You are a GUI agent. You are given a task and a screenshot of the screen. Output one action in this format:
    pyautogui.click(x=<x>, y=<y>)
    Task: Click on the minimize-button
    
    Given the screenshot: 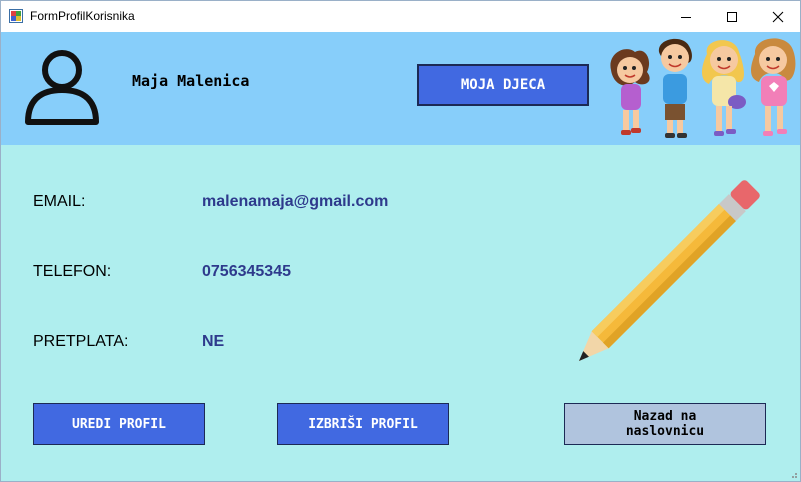 What is the action you would take?
    pyautogui.click(x=686, y=16)
    